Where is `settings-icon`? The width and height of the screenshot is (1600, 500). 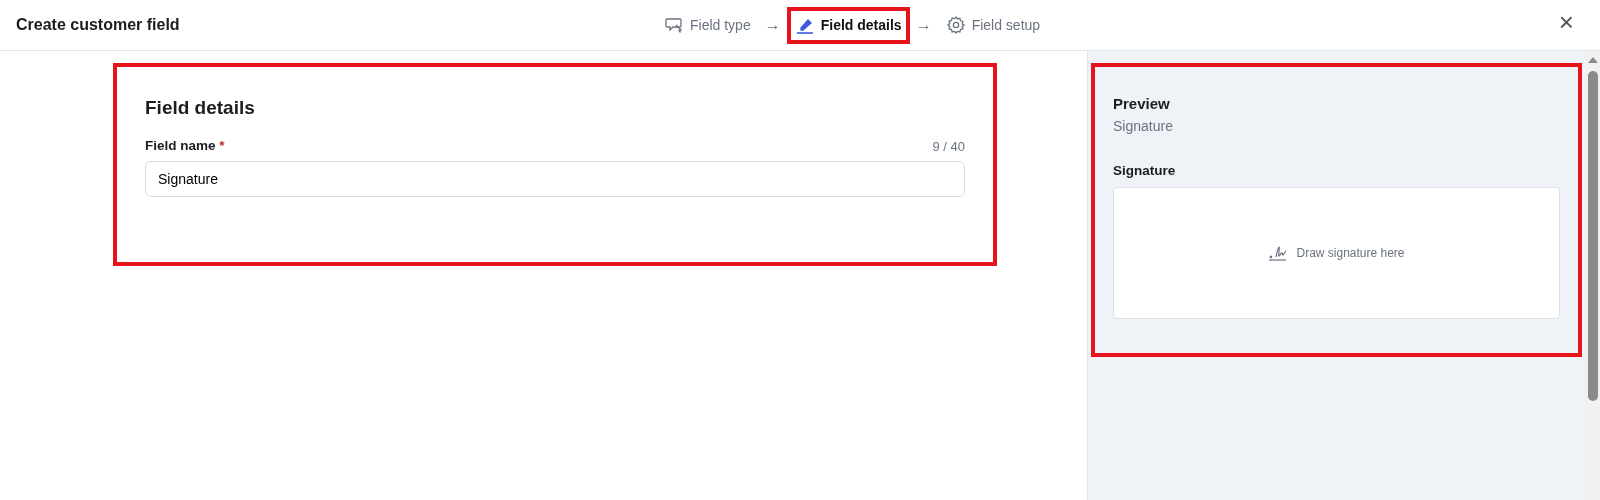 settings-icon is located at coordinates (955, 25).